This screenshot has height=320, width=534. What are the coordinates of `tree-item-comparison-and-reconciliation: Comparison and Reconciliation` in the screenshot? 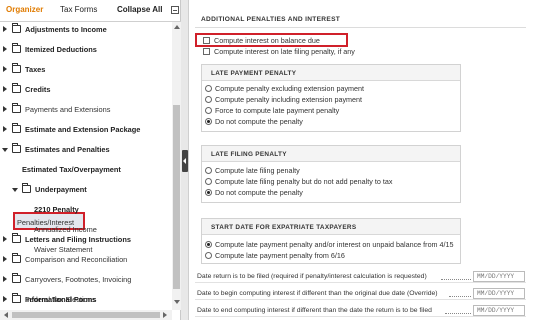 It's located at (86, 260).